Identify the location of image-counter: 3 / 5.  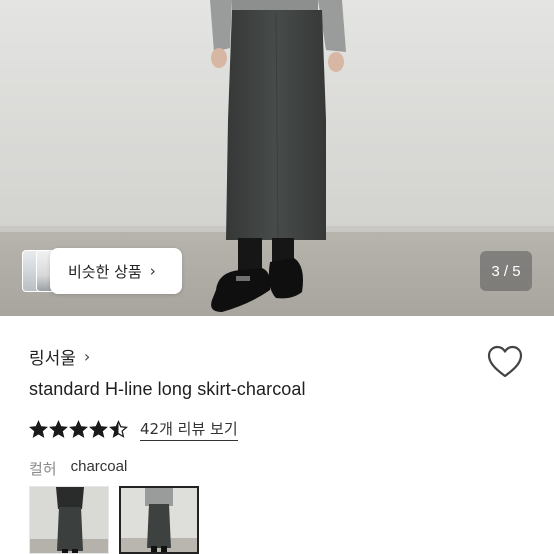
(506, 271).